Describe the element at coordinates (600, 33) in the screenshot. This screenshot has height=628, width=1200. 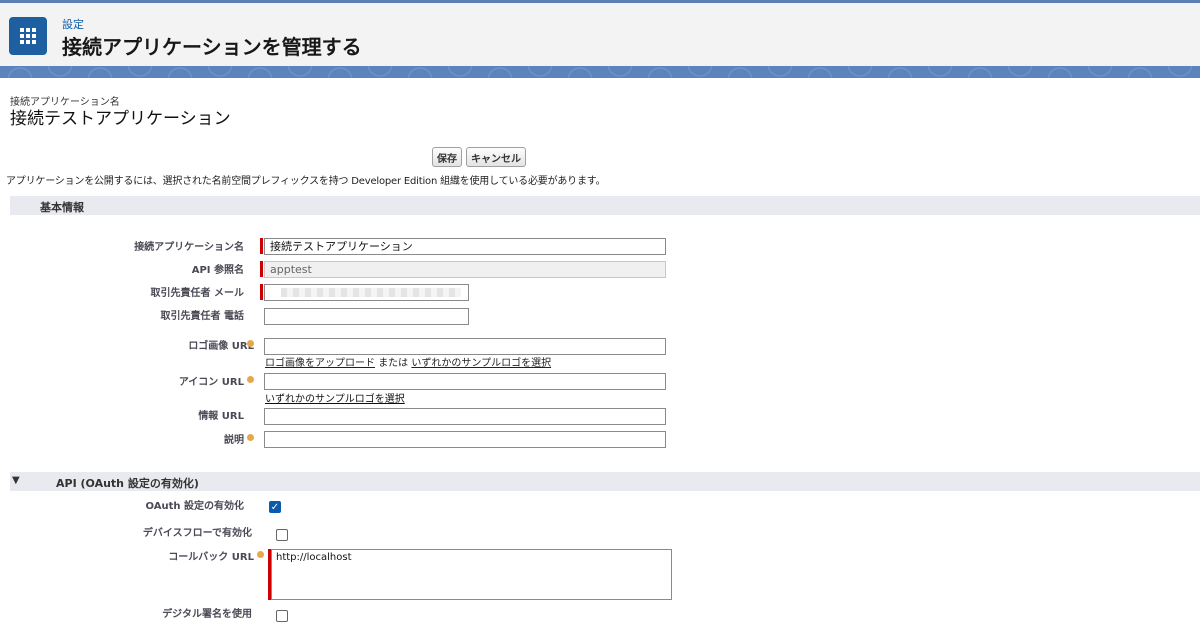
I see `page-header: 設定 接続アプリケーションを管理する` at that location.